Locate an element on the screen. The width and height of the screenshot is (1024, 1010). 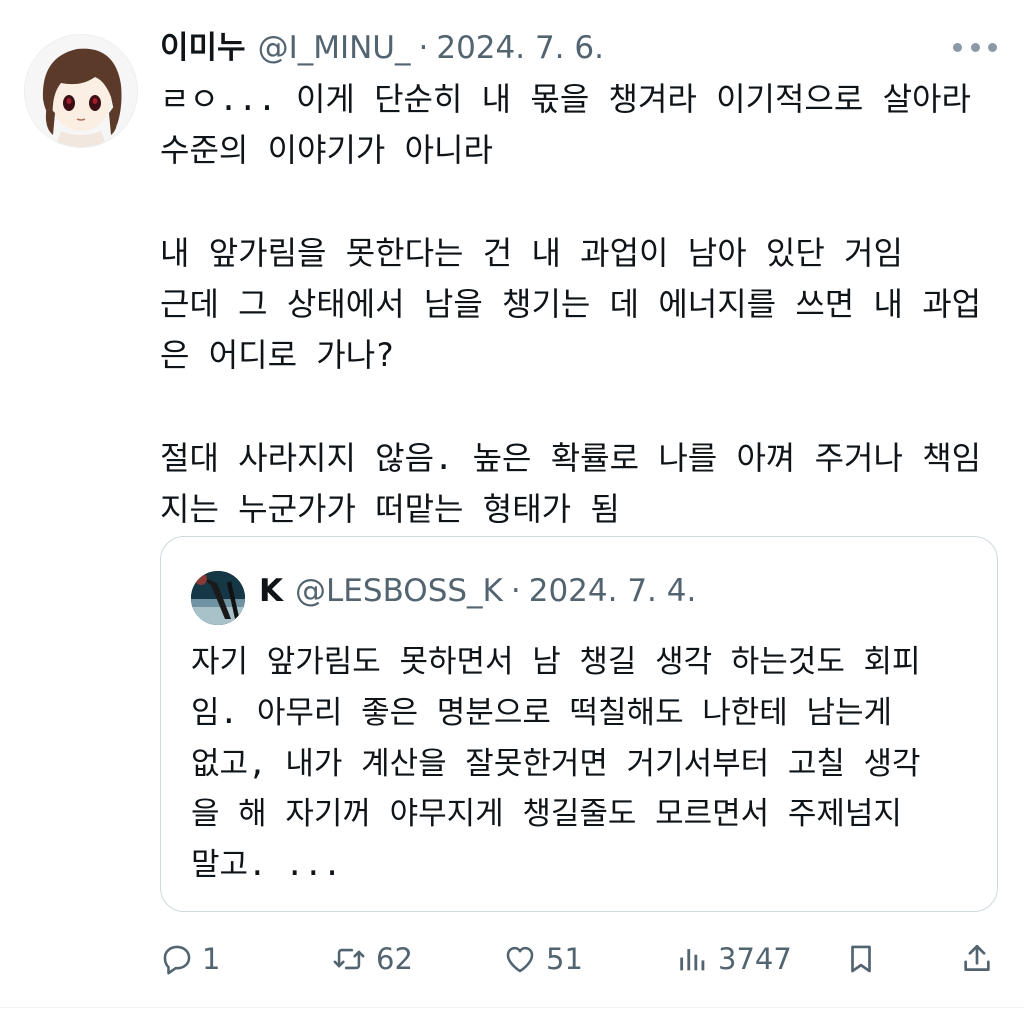
reply-icon is located at coordinates (177, 959).